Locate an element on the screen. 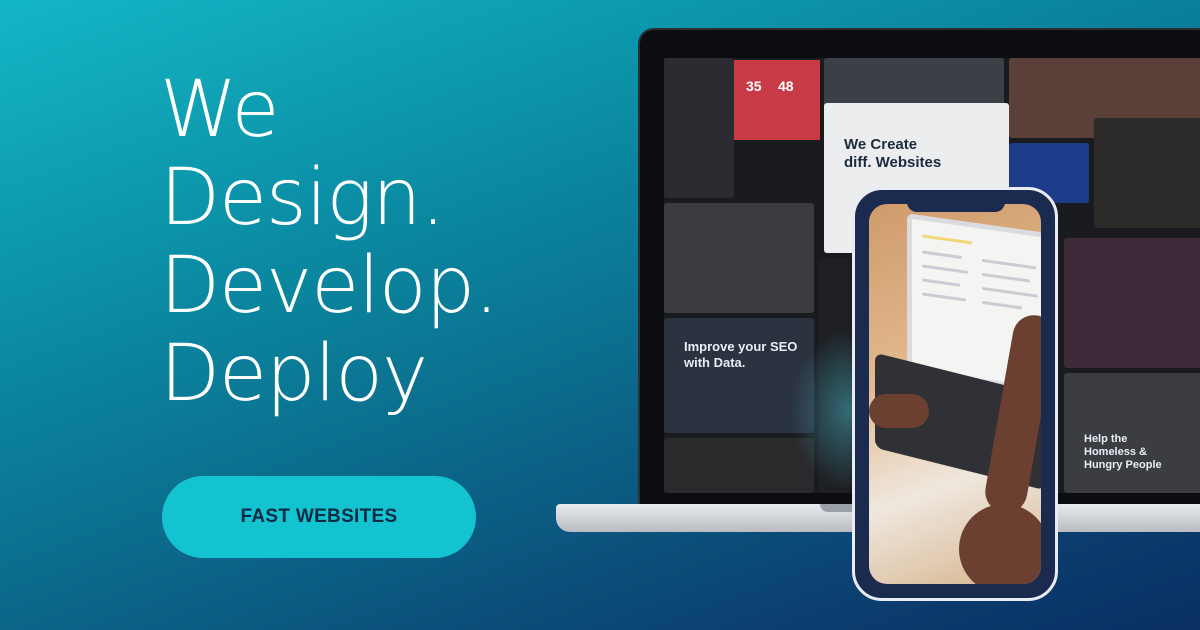  headline-line-2: Design. is located at coordinates (302, 198).